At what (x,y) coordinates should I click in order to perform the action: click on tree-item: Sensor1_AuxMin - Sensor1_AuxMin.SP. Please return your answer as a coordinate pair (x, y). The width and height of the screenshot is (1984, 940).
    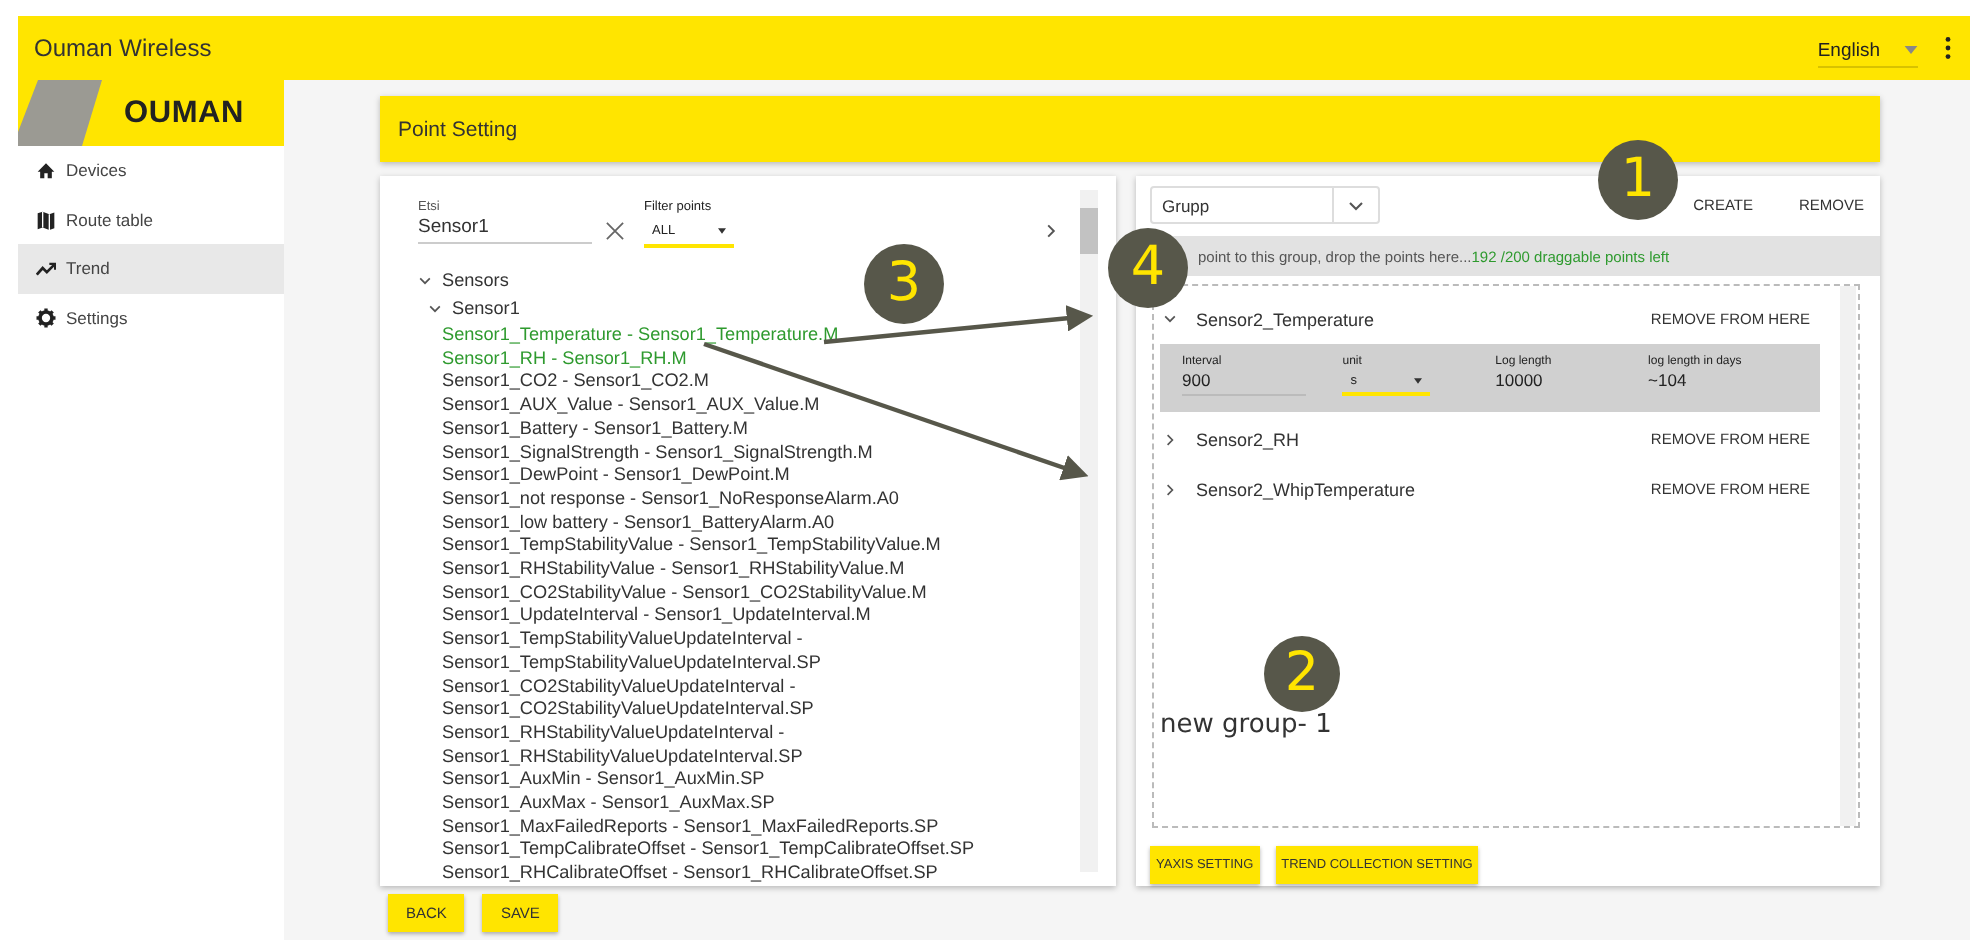
    Looking at the image, I should click on (749, 780).